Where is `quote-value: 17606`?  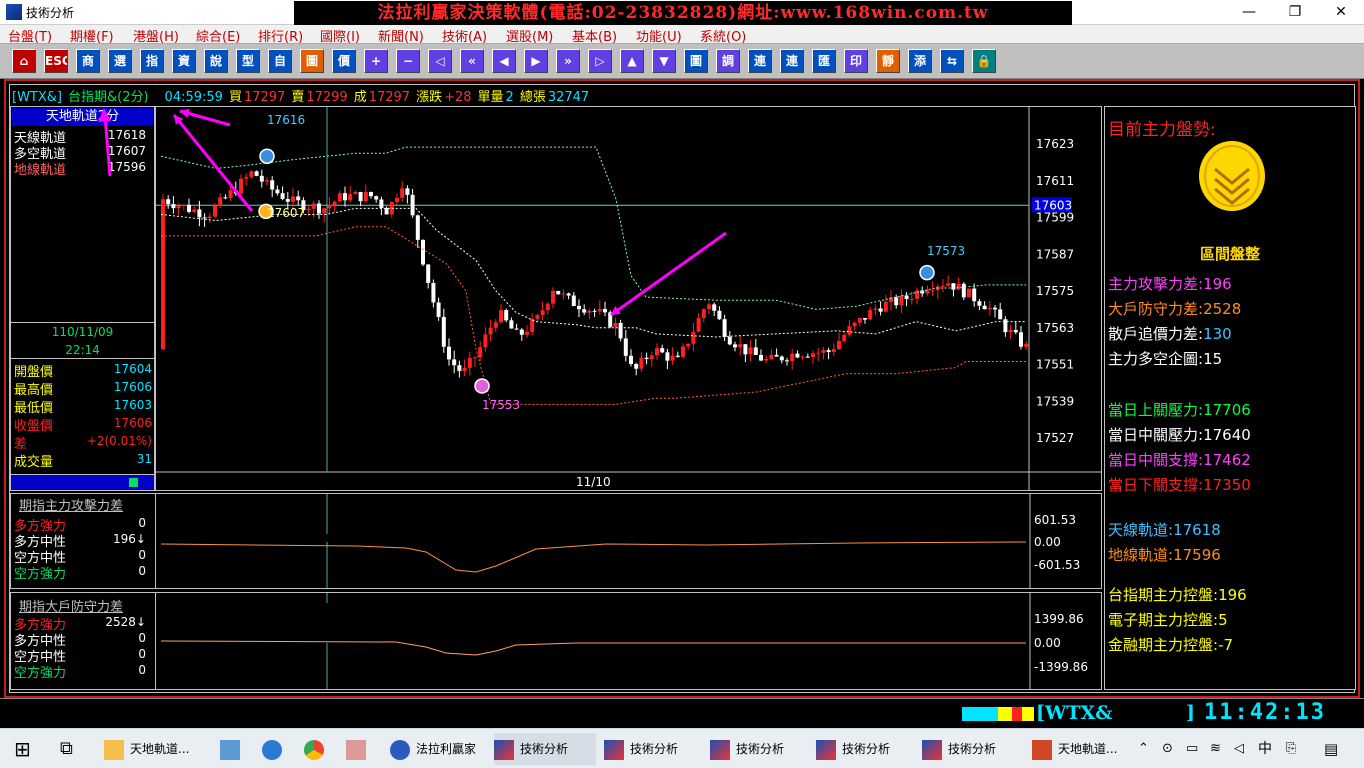
quote-value: 17606 is located at coordinates (132, 387).